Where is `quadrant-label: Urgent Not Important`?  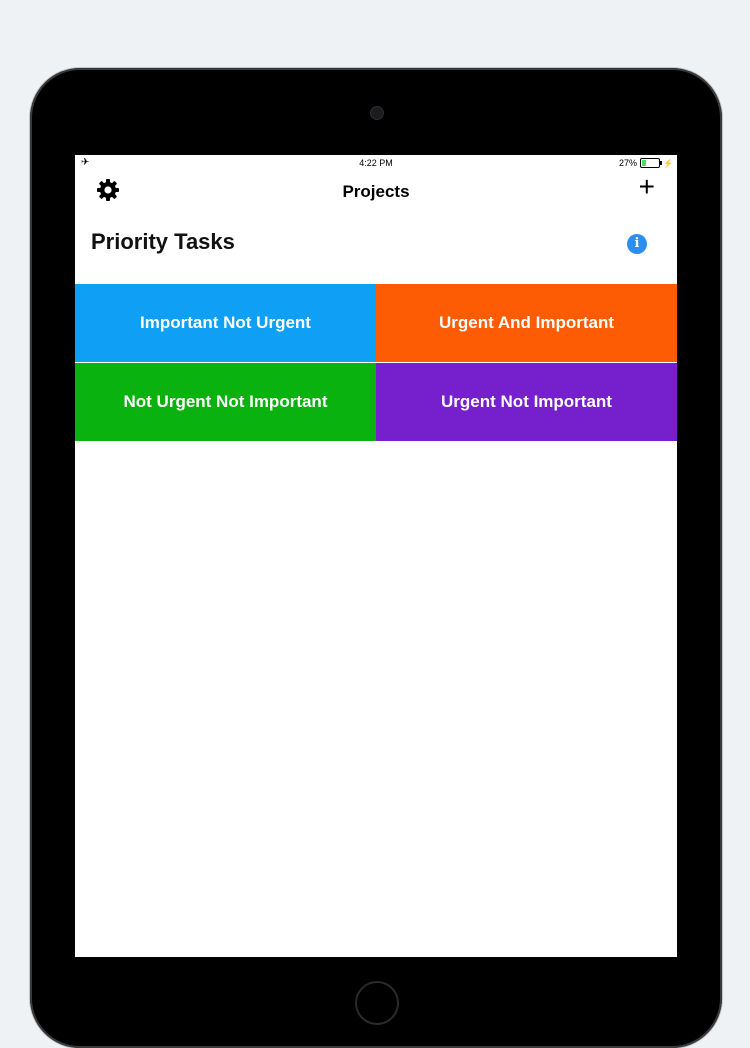 quadrant-label: Urgent Not Important is located at coordinates (526, 401).